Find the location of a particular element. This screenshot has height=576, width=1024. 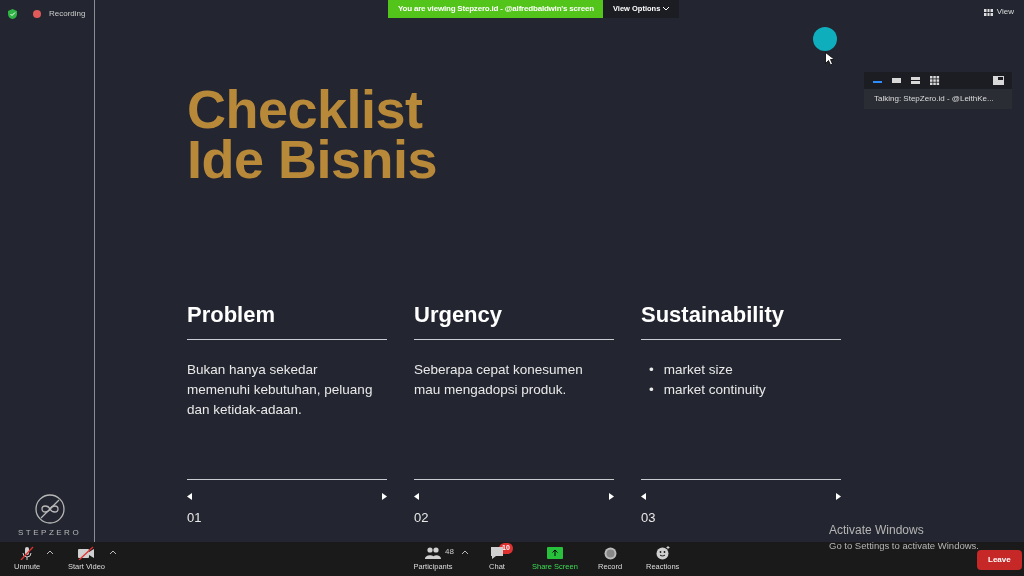

infinity-logo-icon is located at coordinates (49, 509).